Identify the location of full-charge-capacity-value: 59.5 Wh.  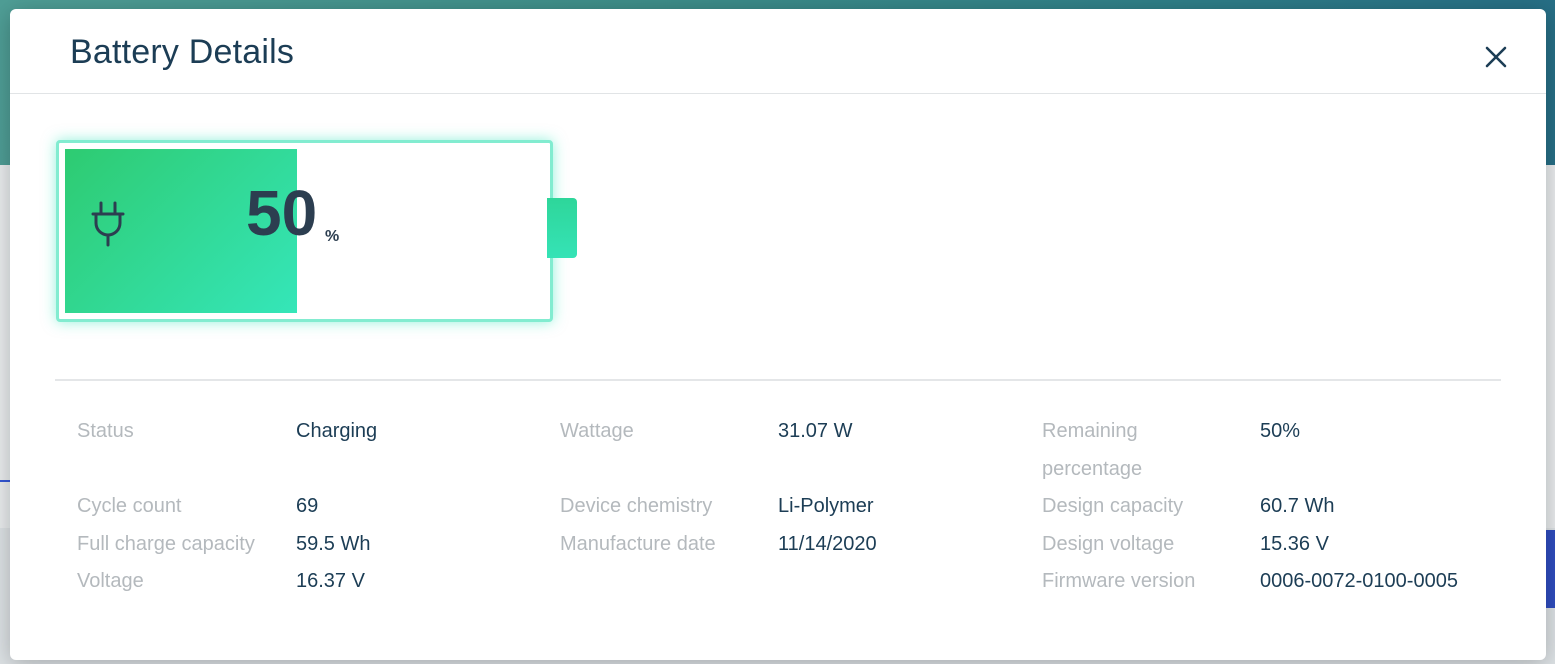
(333, 544).